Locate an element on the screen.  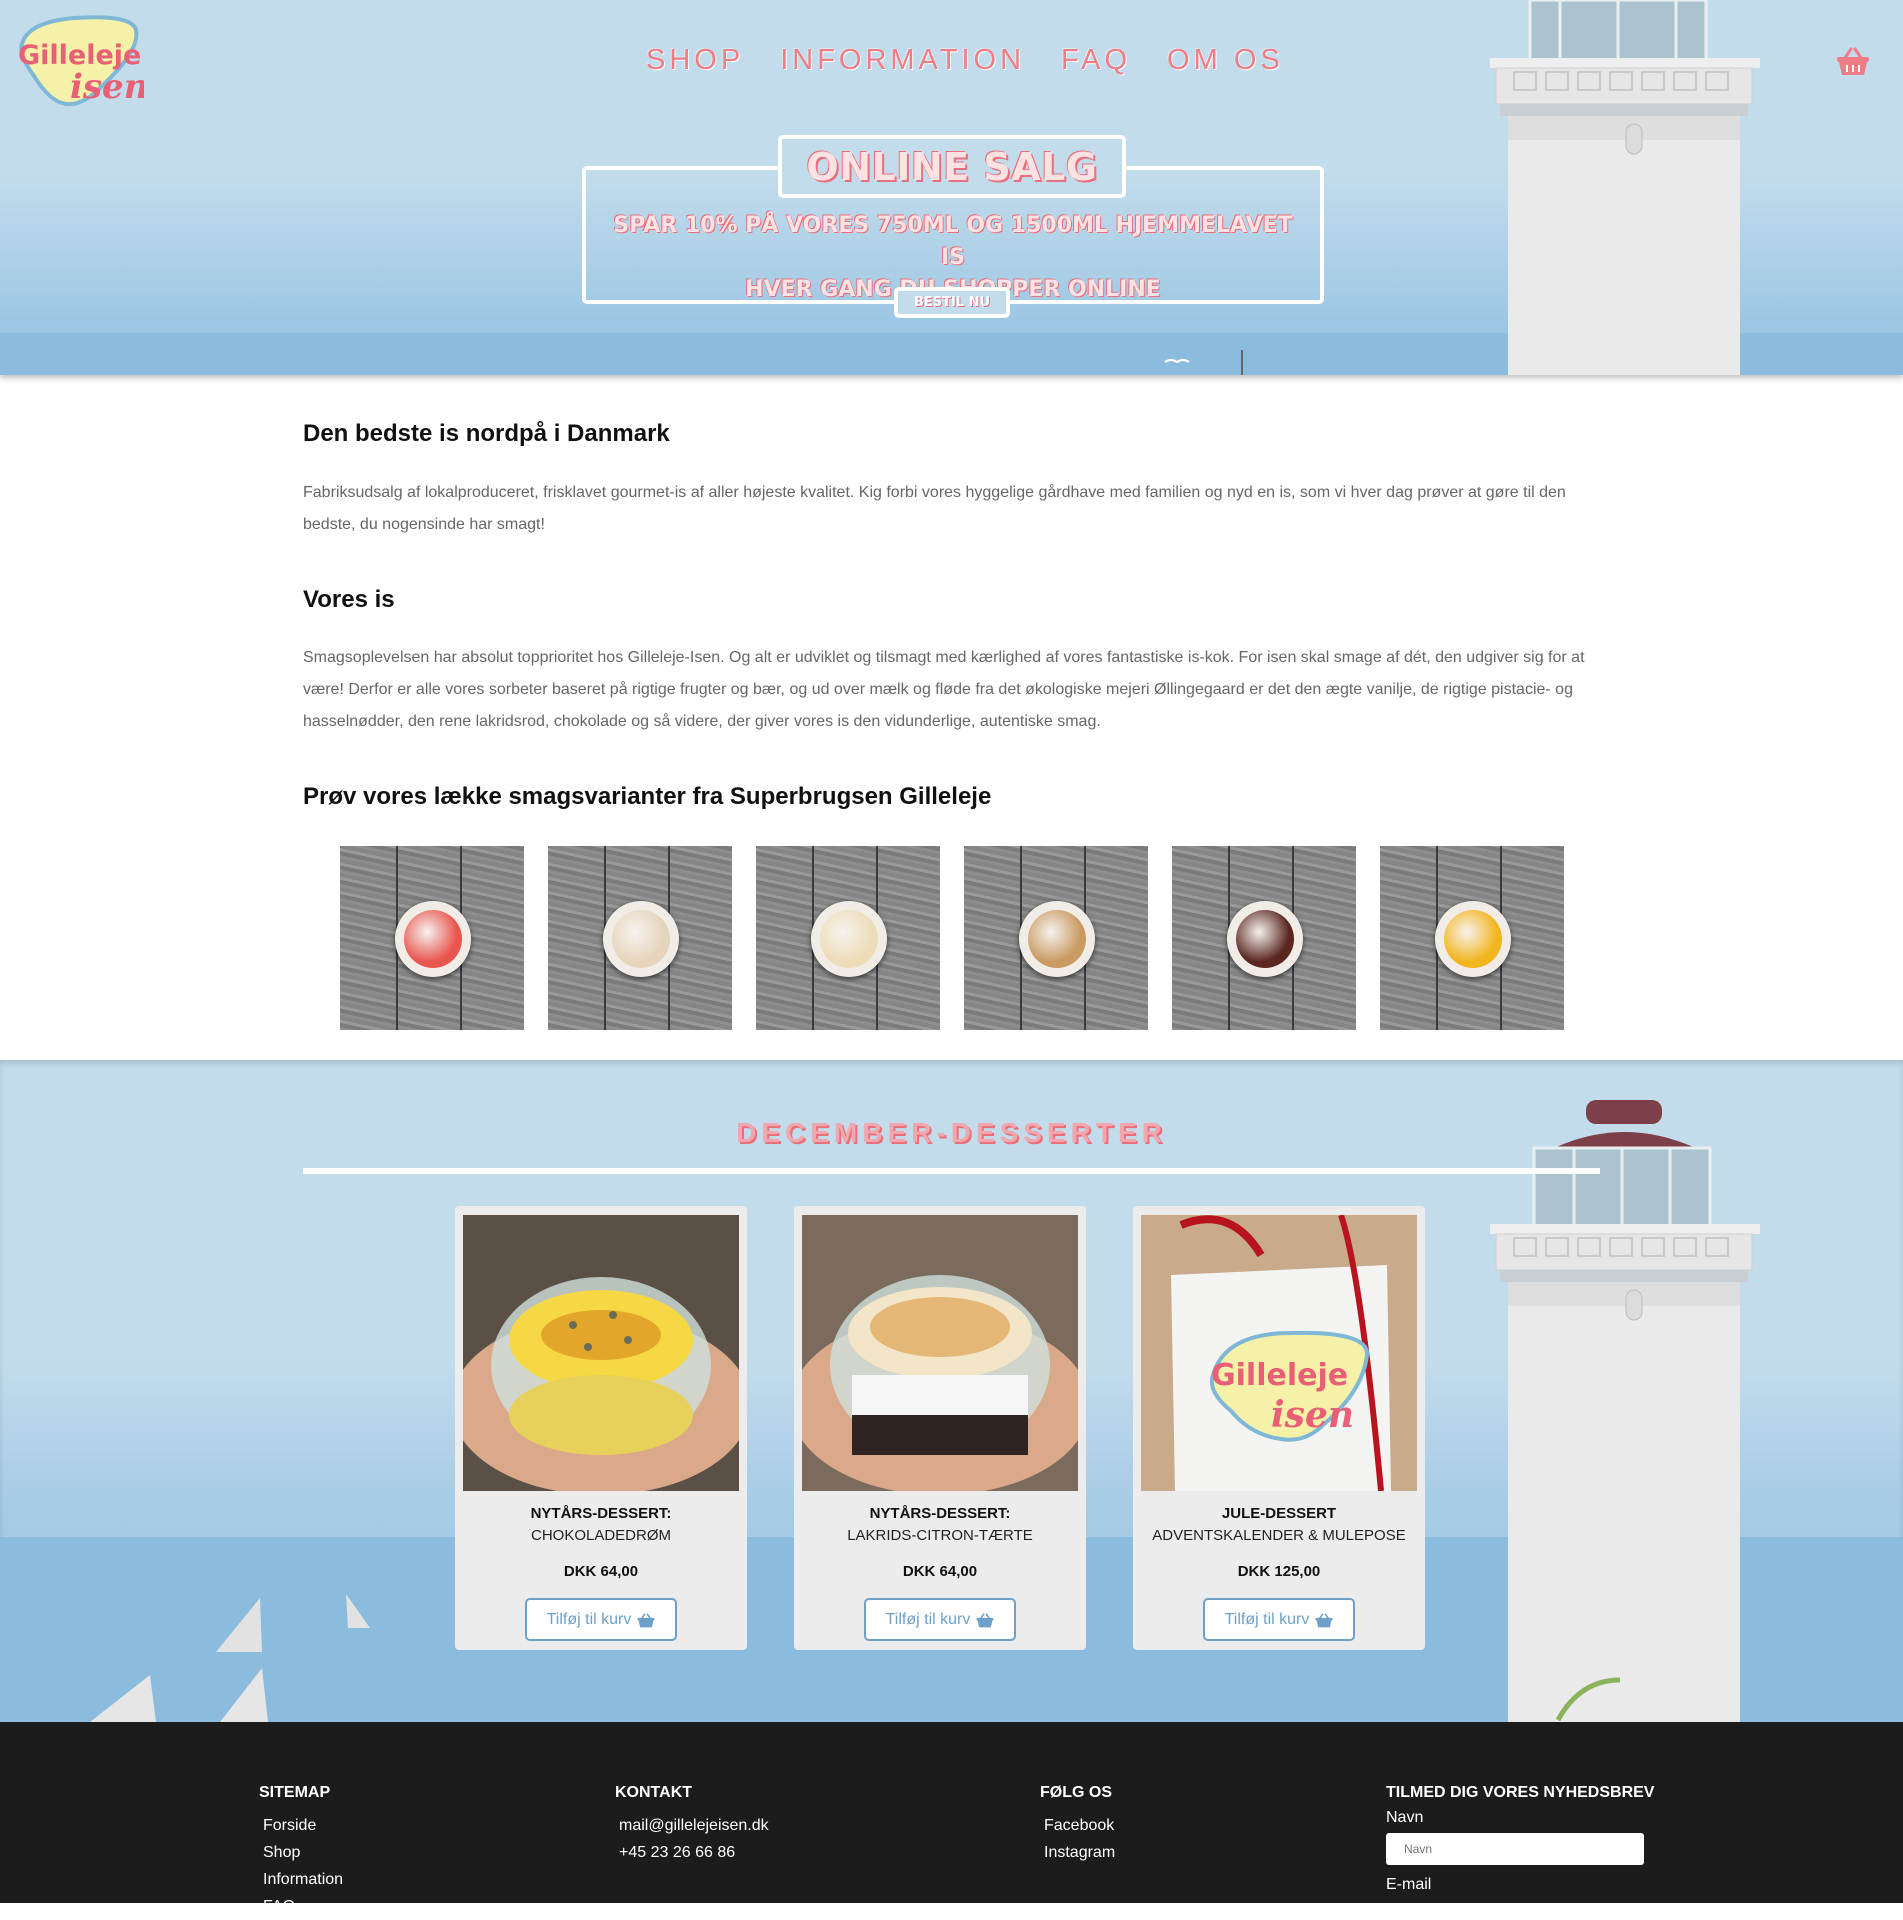
footer-link-faq: FAQ is located at coordinates (303, 1906).